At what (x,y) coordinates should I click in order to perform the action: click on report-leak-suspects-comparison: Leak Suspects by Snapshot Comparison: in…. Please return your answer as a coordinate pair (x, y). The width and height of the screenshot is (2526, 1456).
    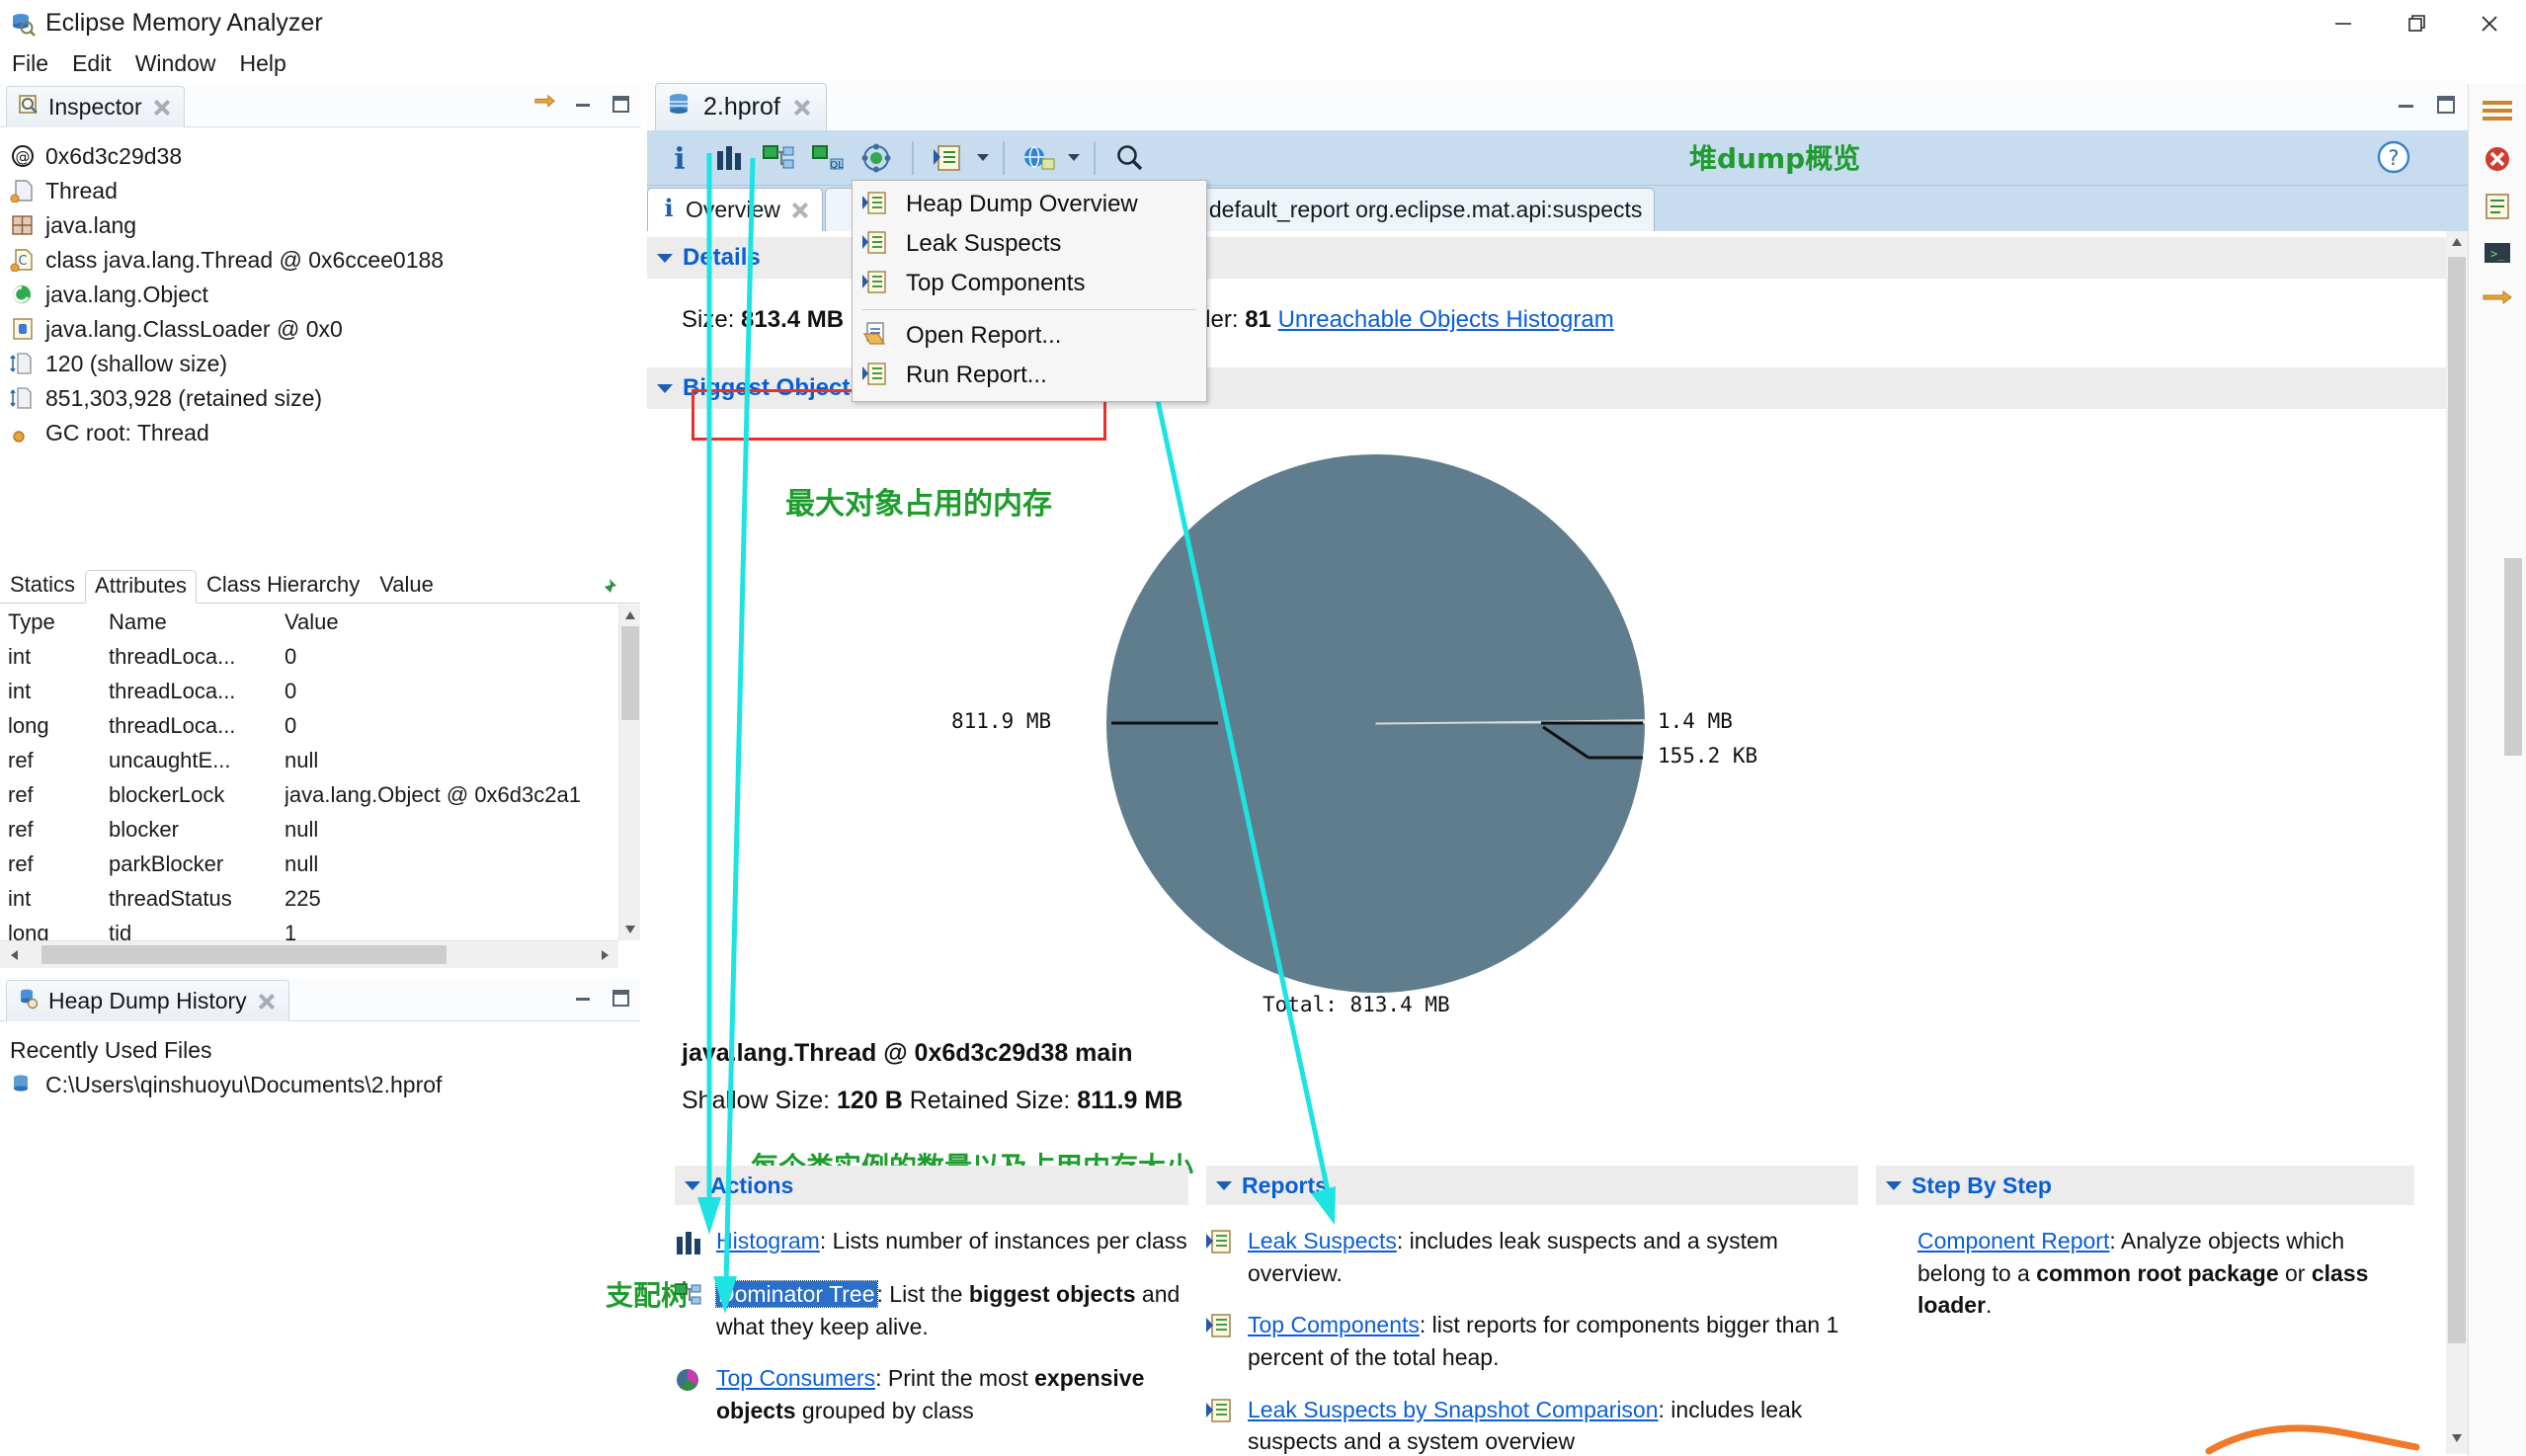
    Looking at the image, I should click on (1532, 1425).